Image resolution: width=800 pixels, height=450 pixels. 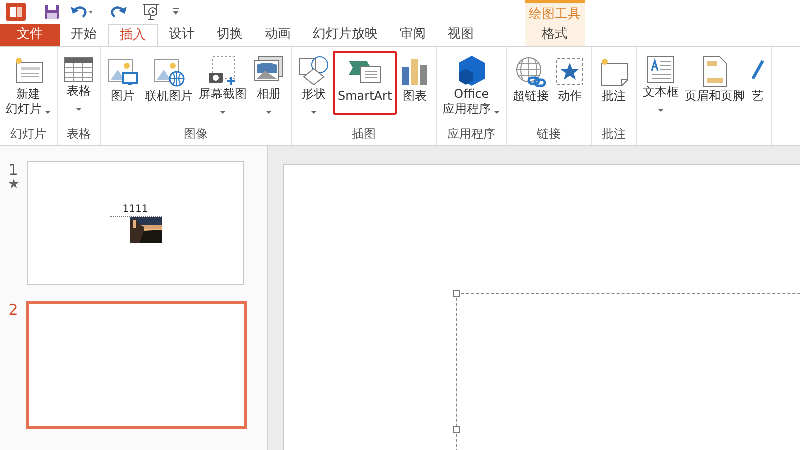 I want to click on ribbon-tab: 切换, so click(x=230, y=35).